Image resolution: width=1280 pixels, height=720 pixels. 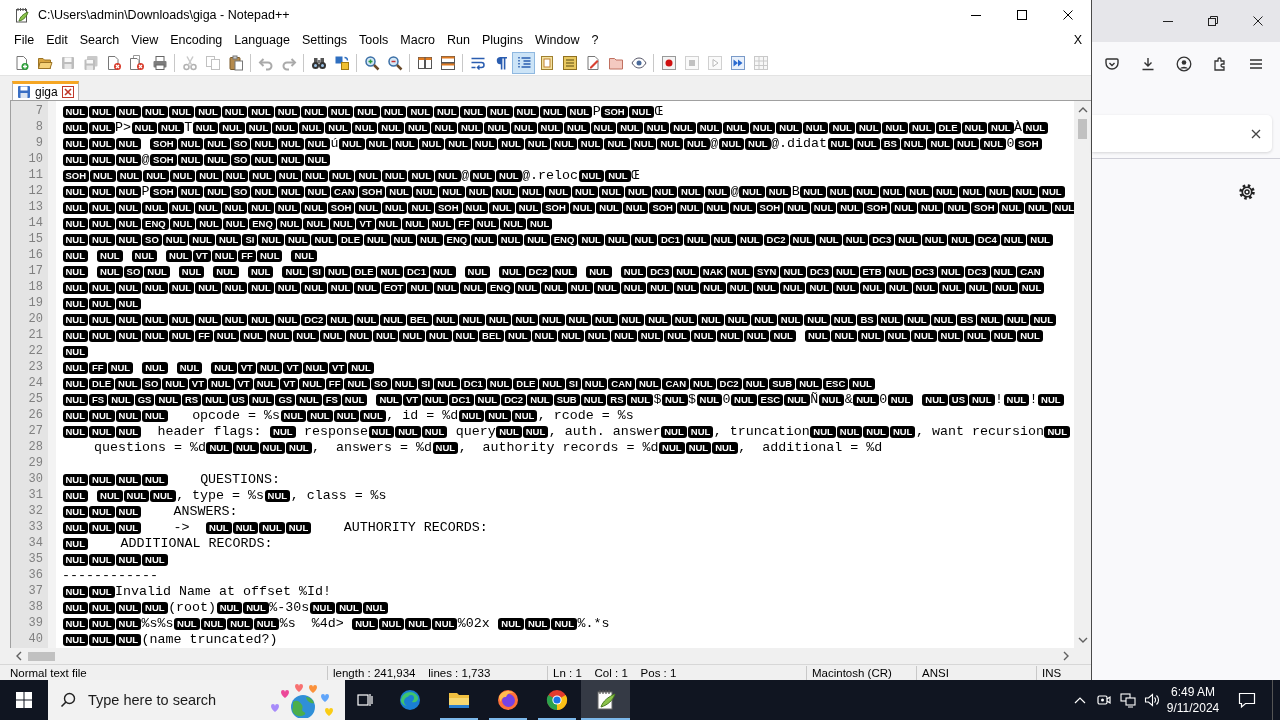 I want to click on control-character: SO, so click(x=152, y=240).